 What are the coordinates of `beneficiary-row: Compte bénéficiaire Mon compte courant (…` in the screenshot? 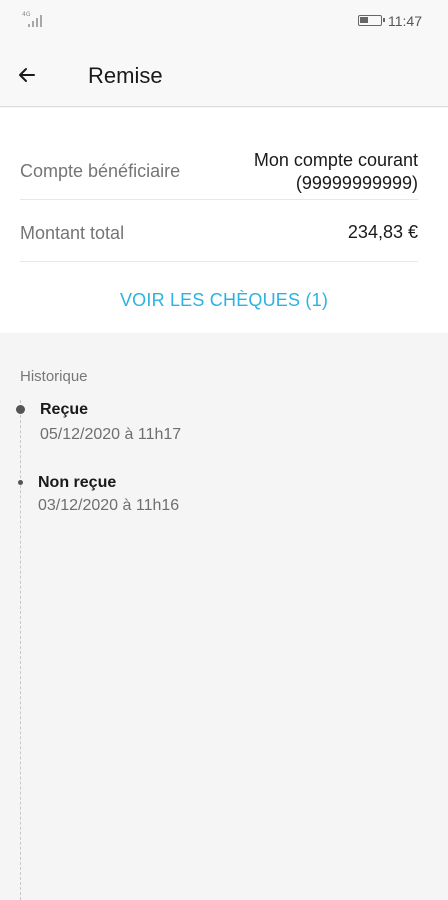 It's located at (219, 169).